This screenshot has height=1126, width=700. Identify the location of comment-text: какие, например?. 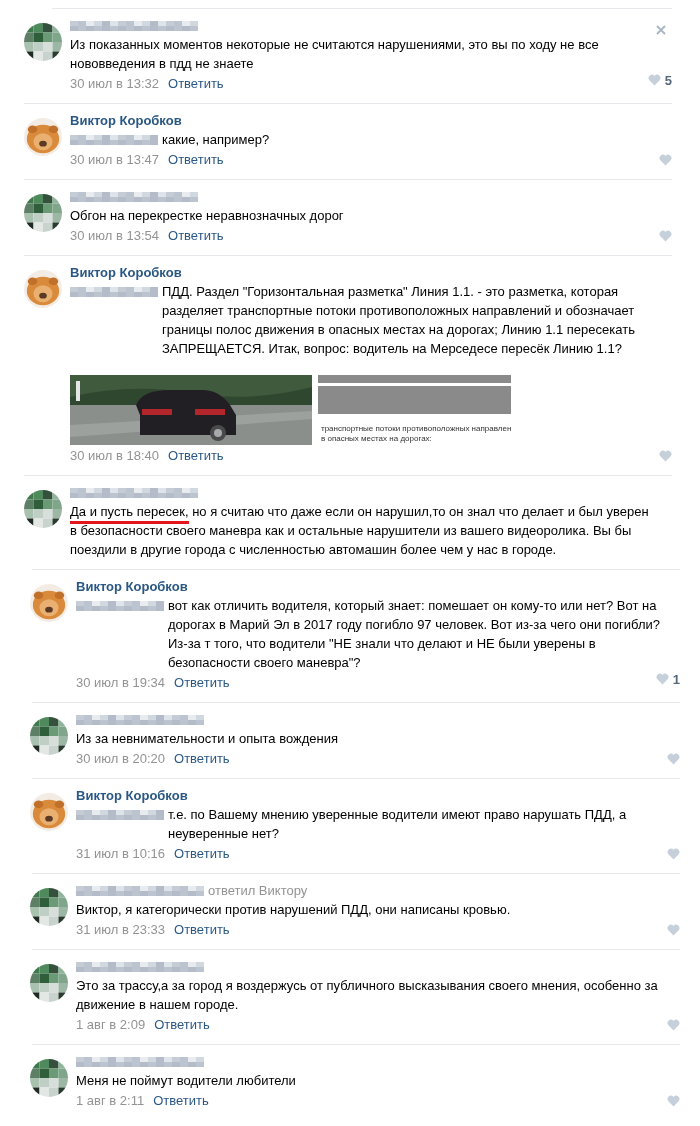
(216, 140).